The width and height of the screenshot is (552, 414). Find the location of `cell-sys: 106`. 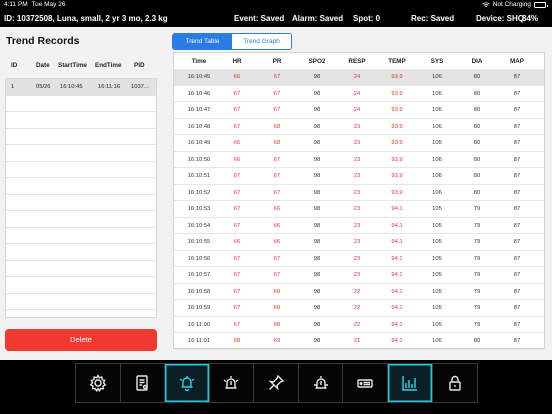

cell-sys: 106 is located at coordinates (437, 77).